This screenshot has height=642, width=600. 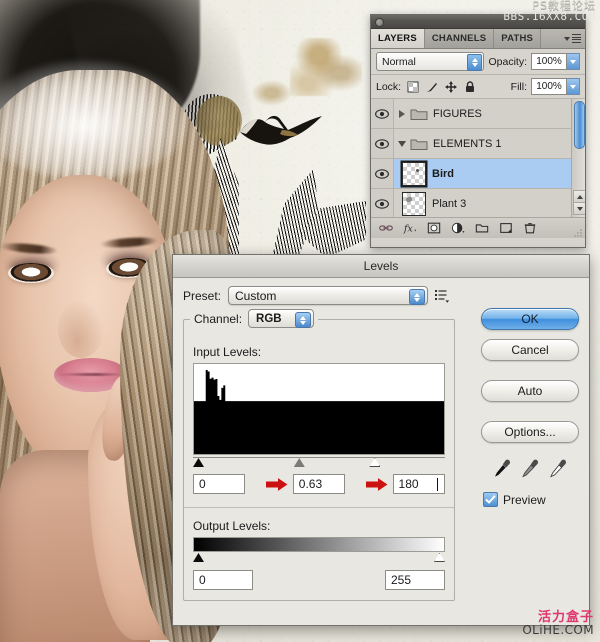 What do you see at coordinates (478, 87) in the screenshot?
I see `lock-row: Lock: Fill: 100%` at bounding box center [478, 87].